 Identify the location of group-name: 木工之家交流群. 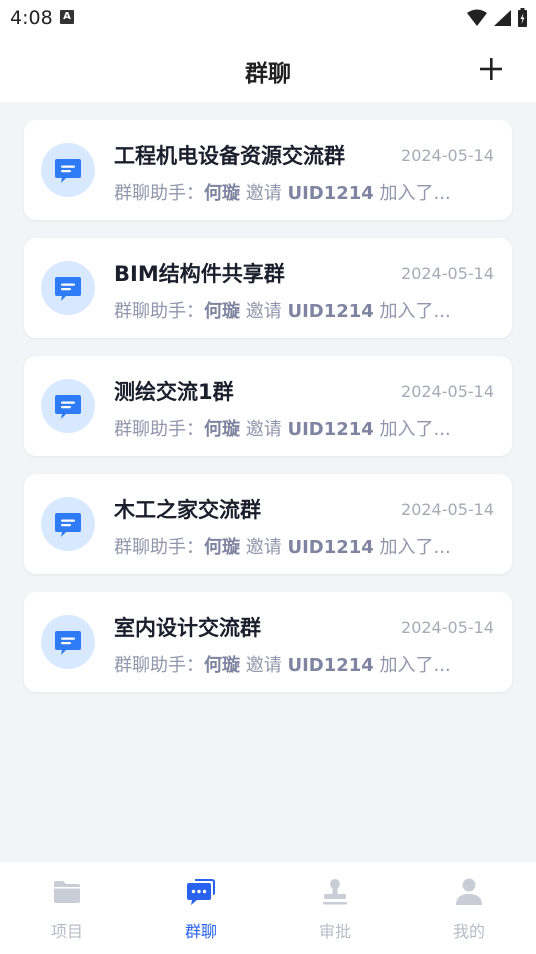
(187, 510).